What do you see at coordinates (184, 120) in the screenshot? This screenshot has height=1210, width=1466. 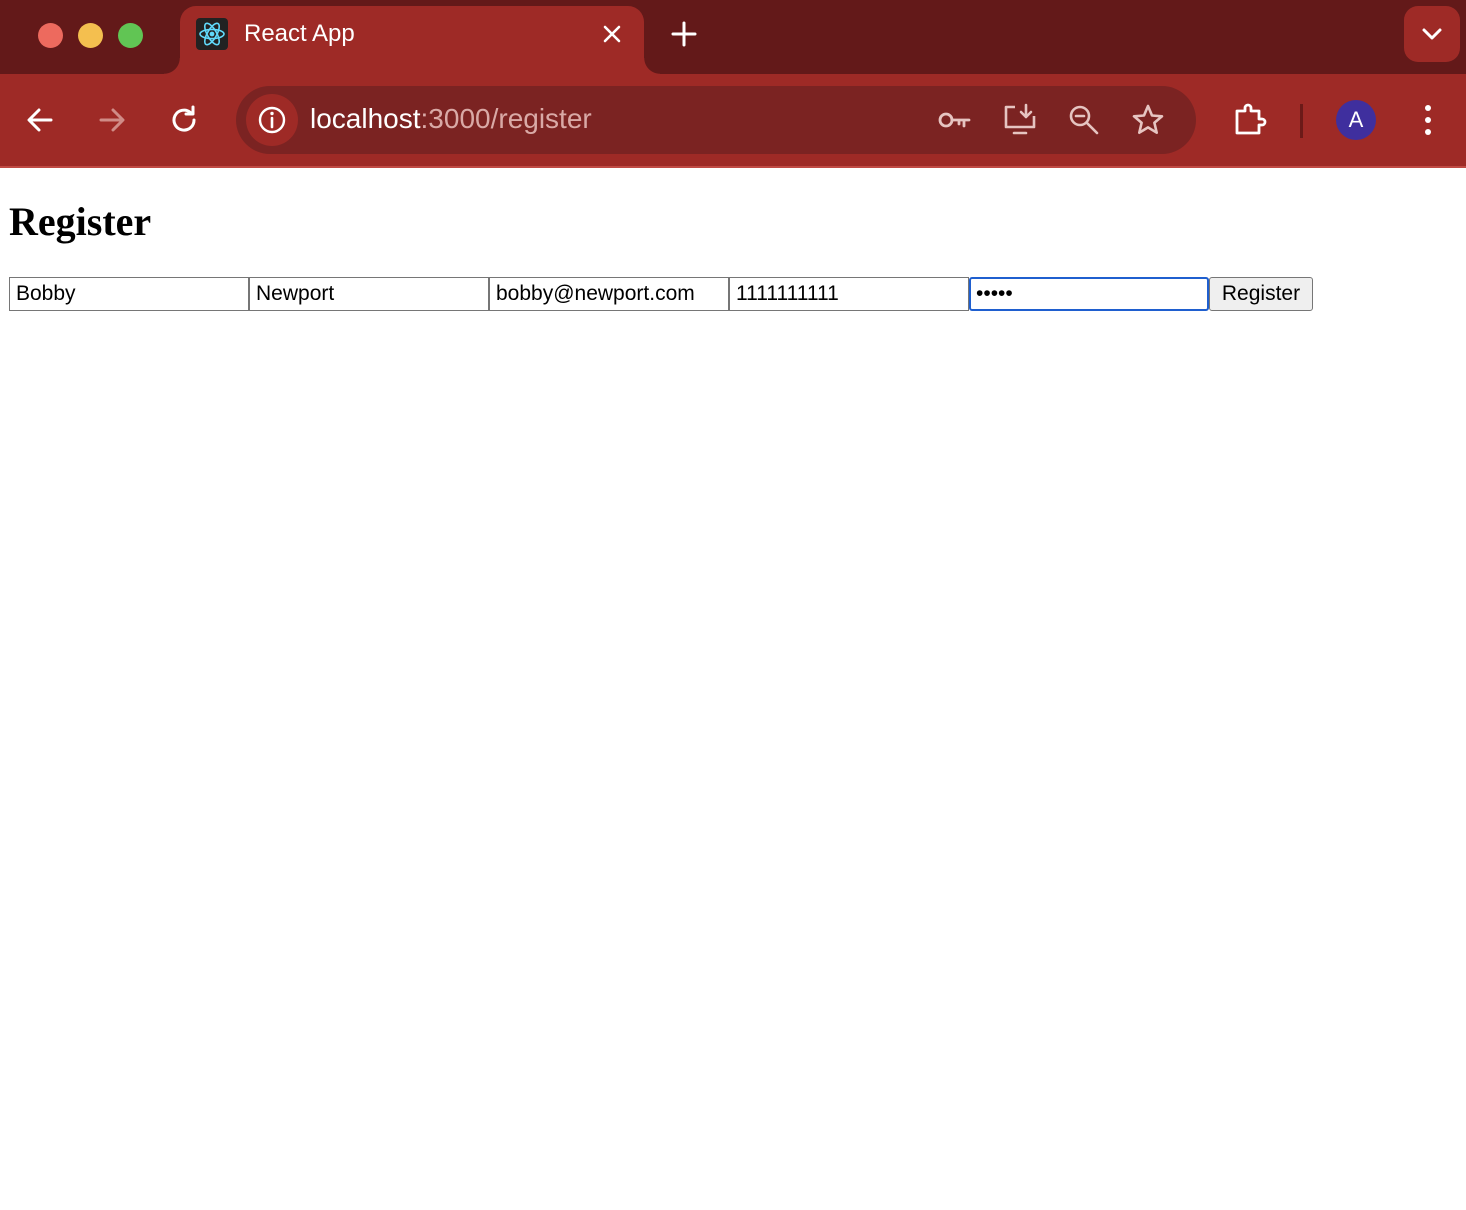 I see `reload-icon` at bounding box center [184, 120].